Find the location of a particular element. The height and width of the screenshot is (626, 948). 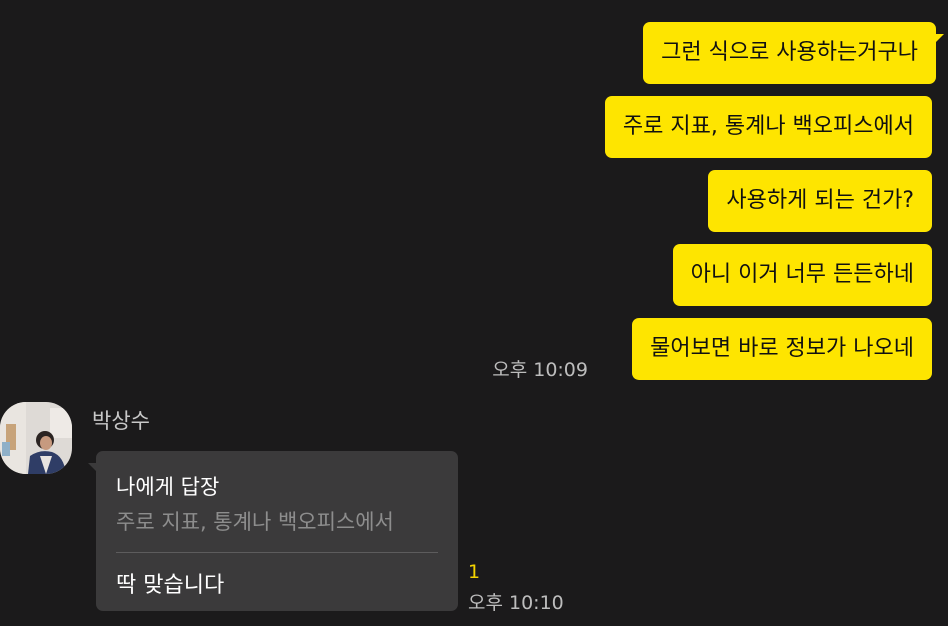

reply-quote: 주로 지표, 통계나 백오피스에서 is located at coordinates (255, 521).